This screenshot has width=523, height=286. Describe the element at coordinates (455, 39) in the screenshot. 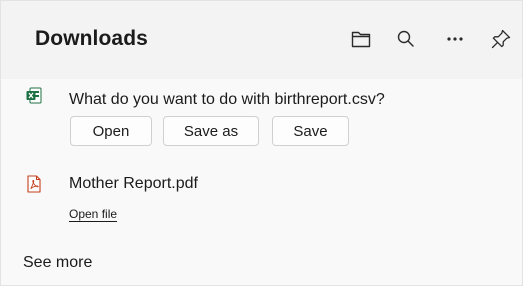

I see `more-icon` at that location.